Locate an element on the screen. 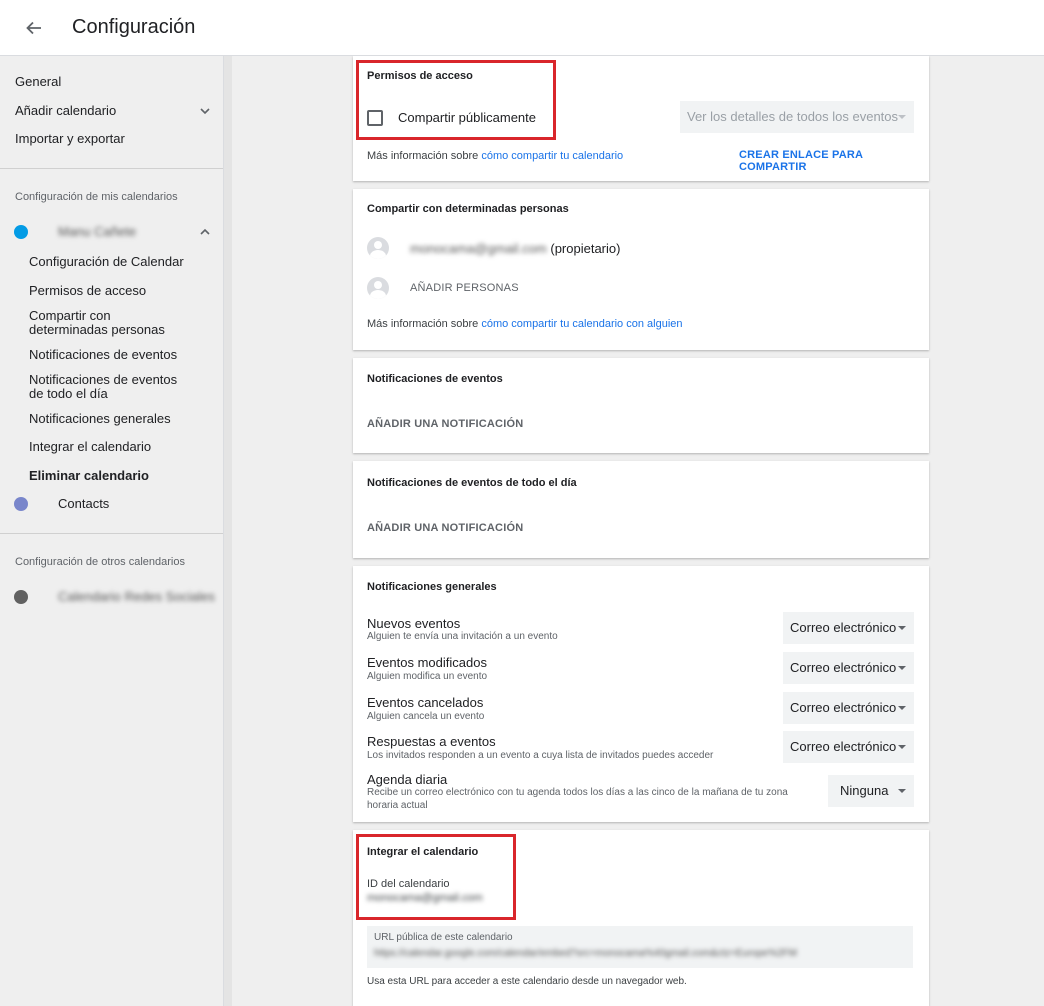  calendar-name: Contacts is located at coordinates (84, 503).